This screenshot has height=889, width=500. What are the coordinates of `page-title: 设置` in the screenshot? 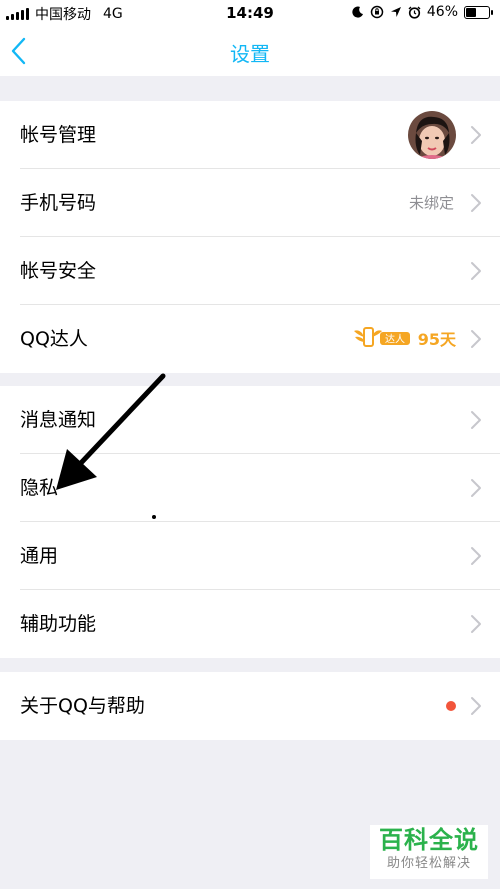 It's located at (250, 54).